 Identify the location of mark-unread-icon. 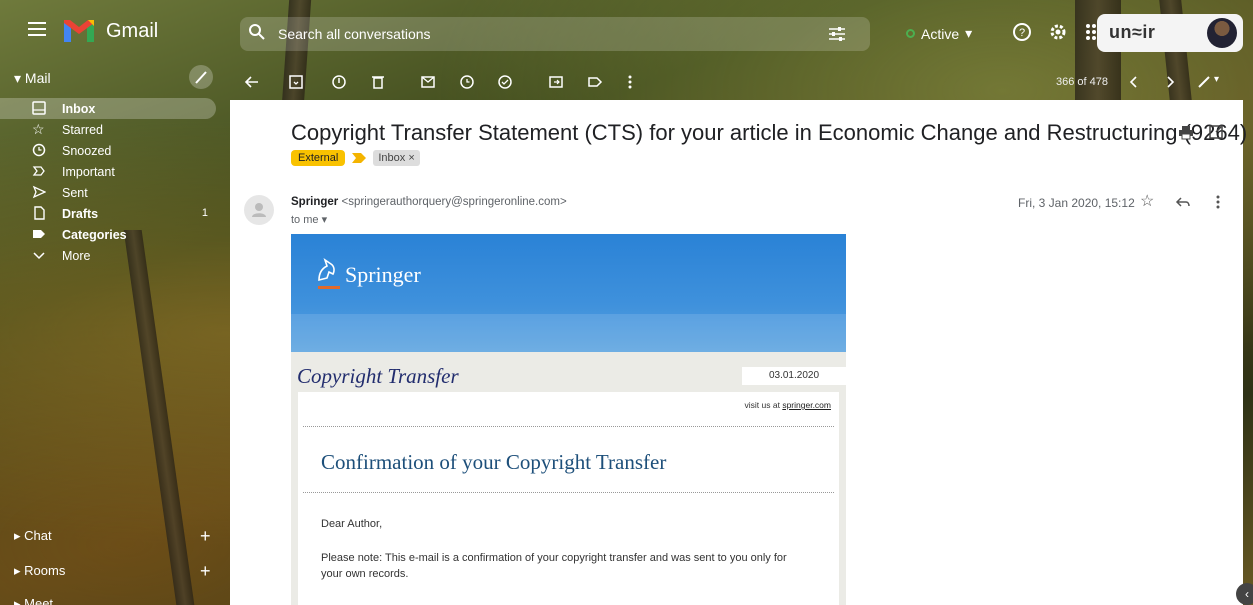
(428, 82).